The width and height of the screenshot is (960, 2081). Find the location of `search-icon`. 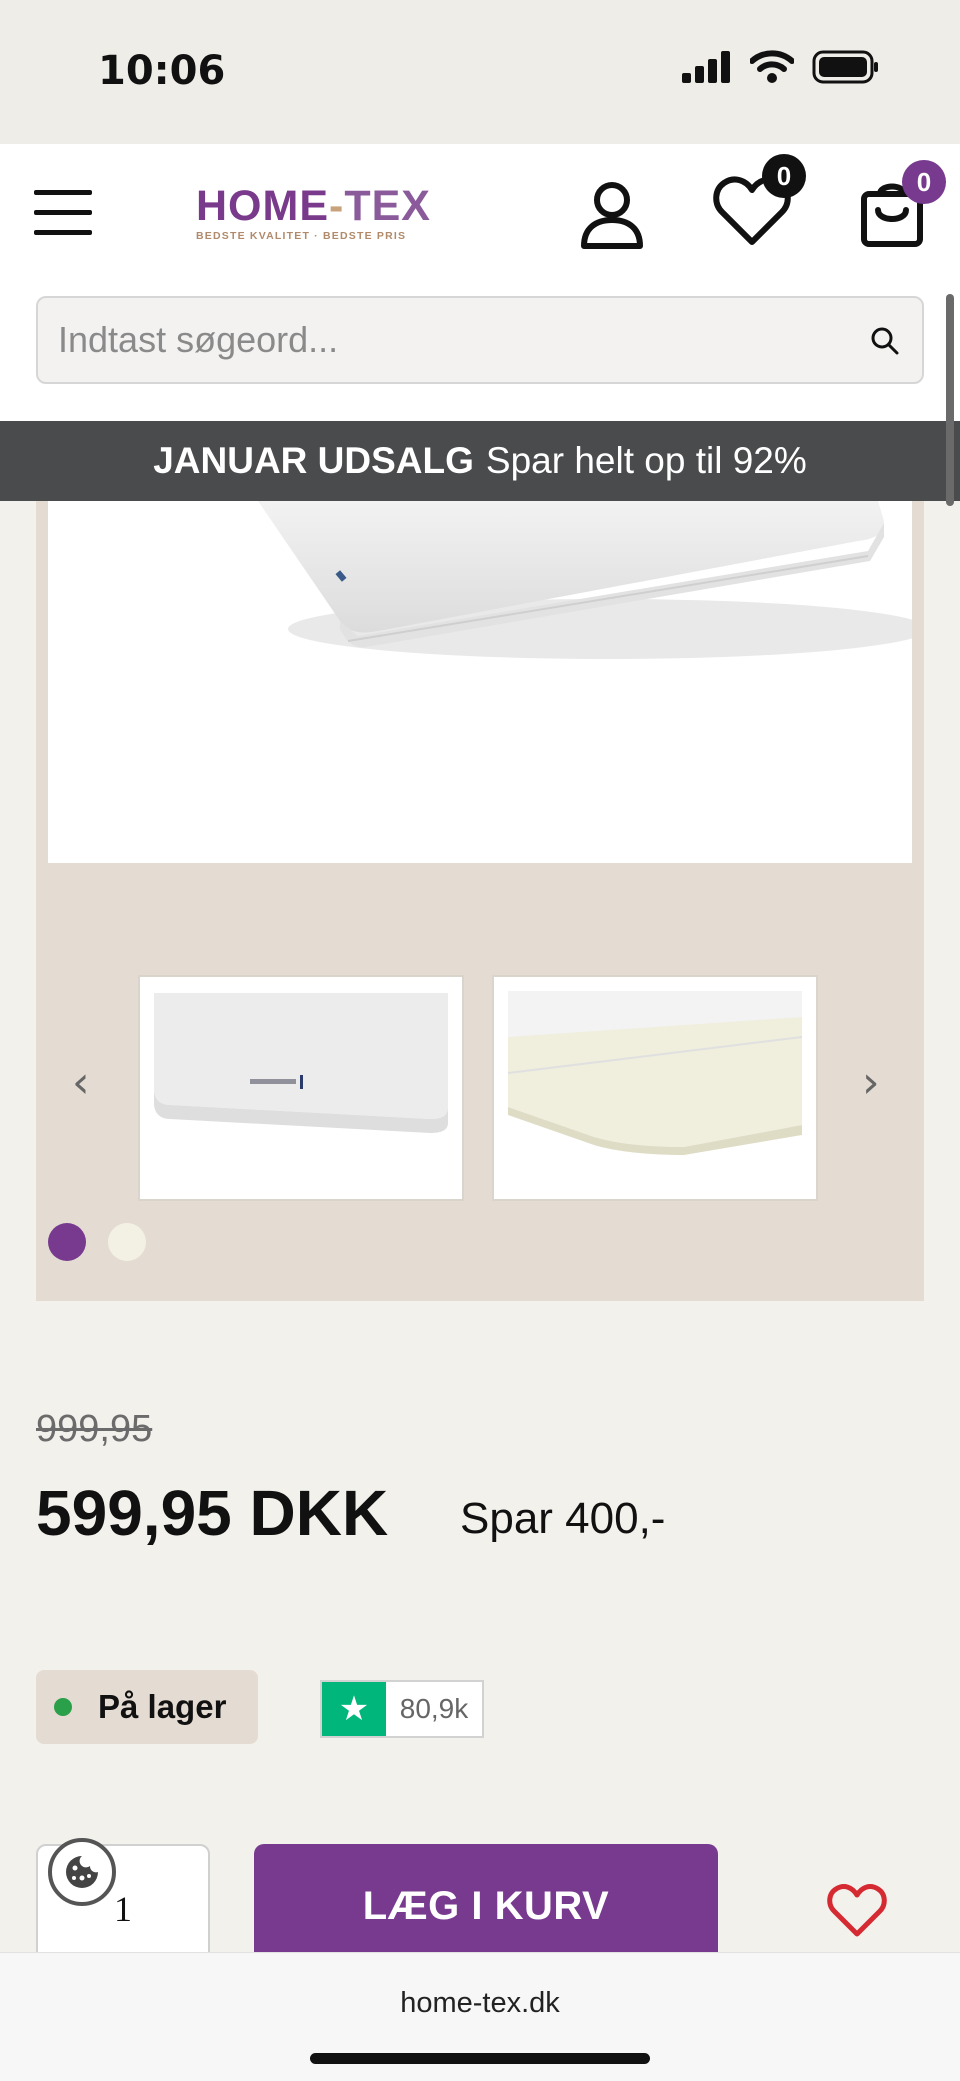

search-icon is located at coordinates (885, 341).